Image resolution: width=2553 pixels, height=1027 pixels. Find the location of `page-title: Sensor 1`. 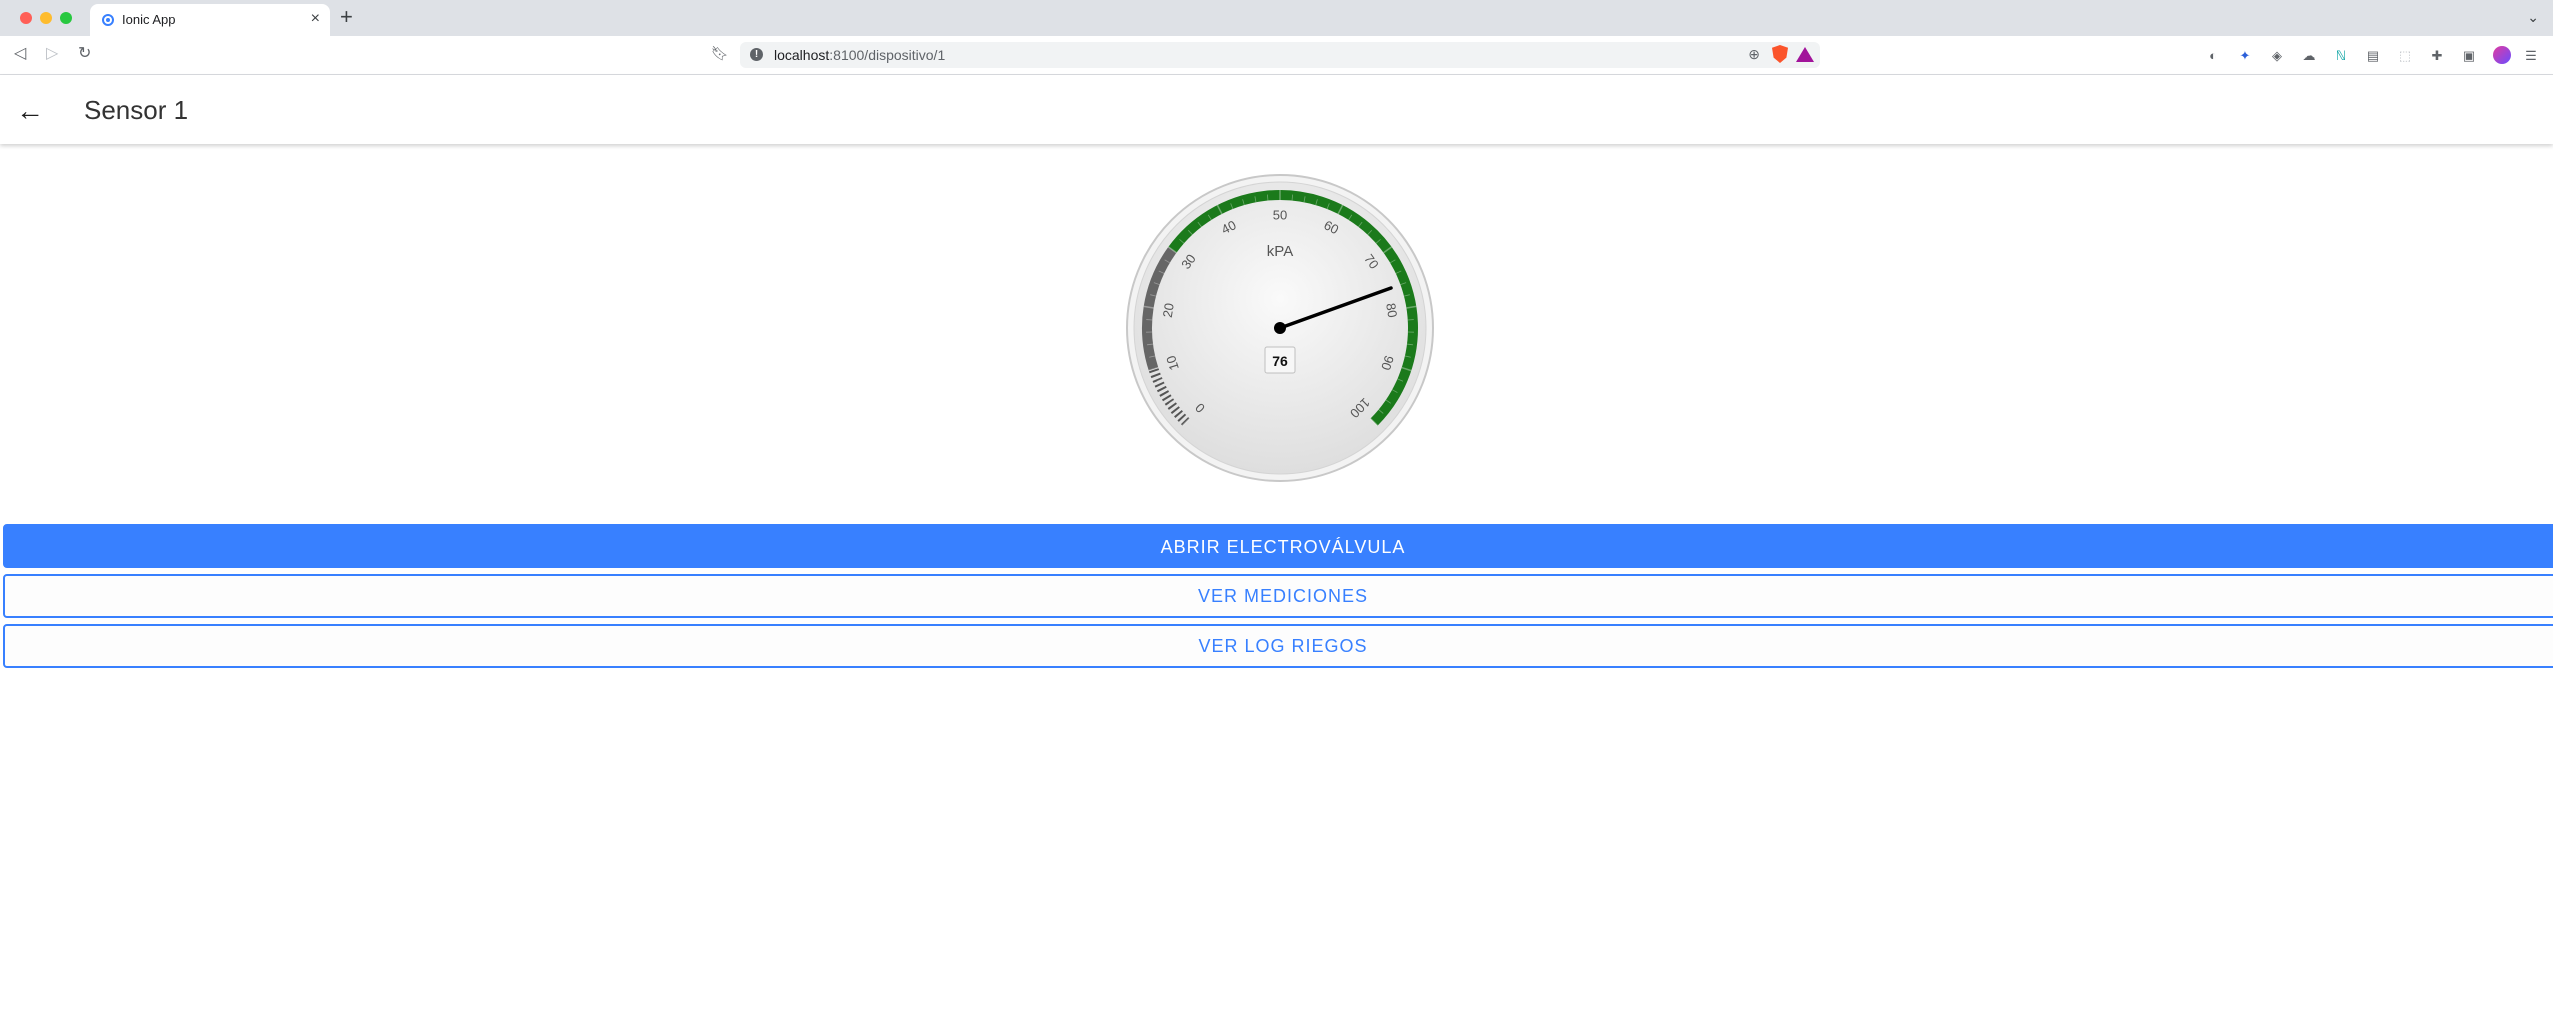

page-title: Sensor 1 is located at coordinates (136, 110).